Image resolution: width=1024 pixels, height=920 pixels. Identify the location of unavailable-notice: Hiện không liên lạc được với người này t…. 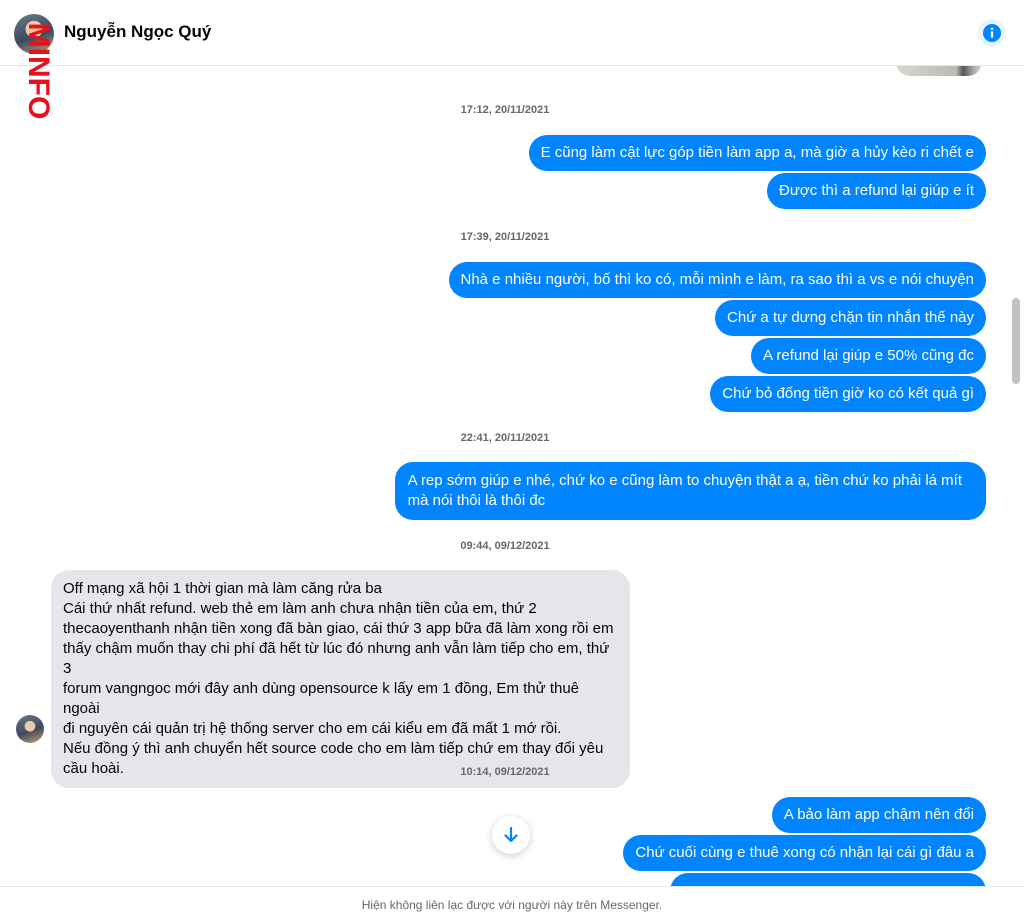
(512, 903).